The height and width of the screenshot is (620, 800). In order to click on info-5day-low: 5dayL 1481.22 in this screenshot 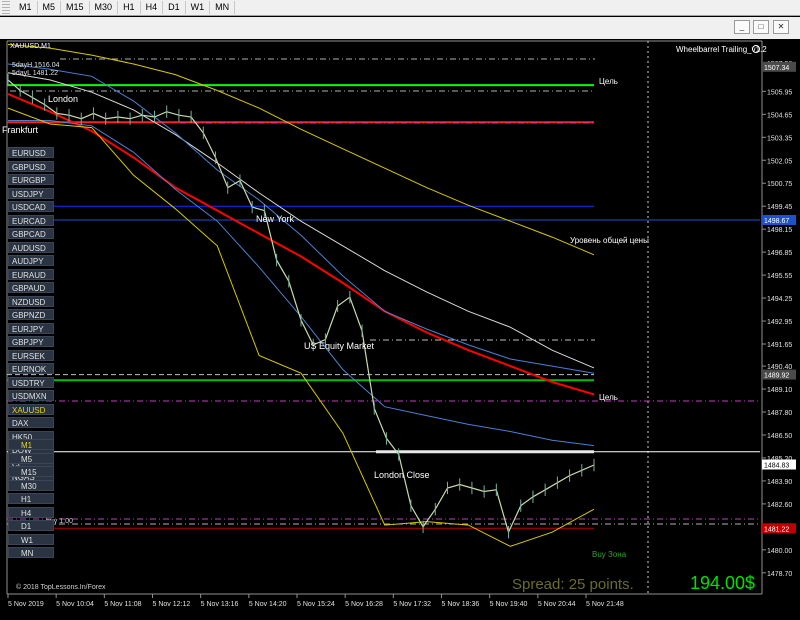, I will do `click(35, 73)`.